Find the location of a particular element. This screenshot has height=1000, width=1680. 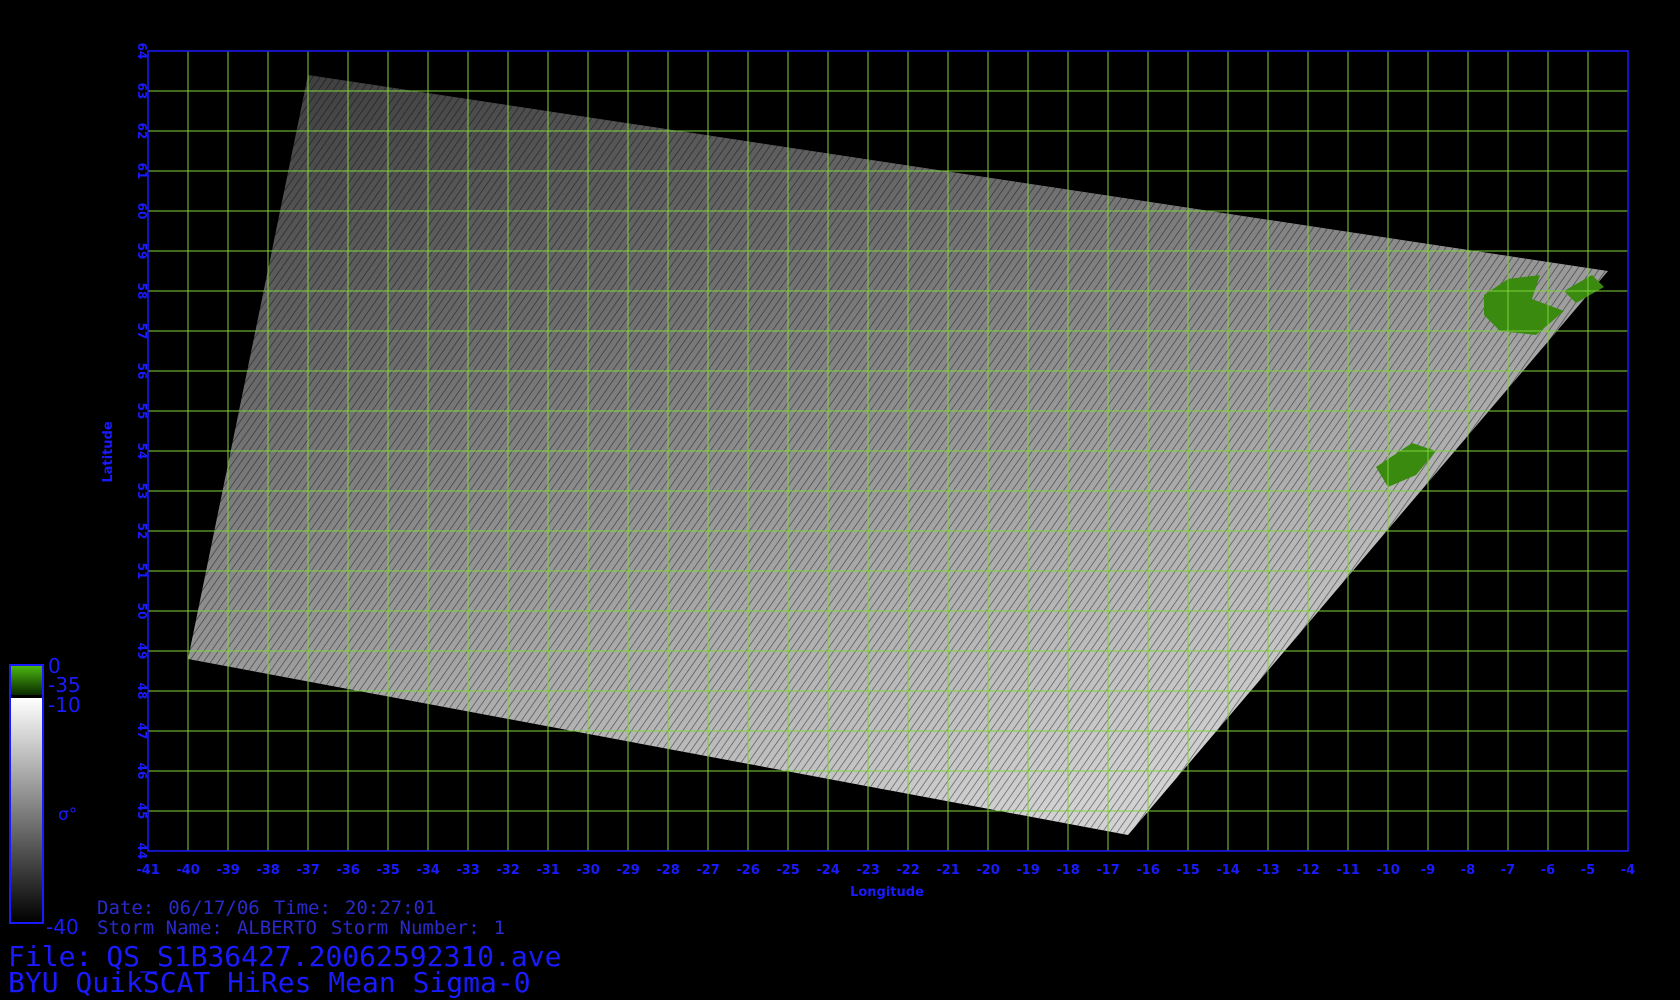

longitude-tick-label: -36 is located at coordinates (348, 870).